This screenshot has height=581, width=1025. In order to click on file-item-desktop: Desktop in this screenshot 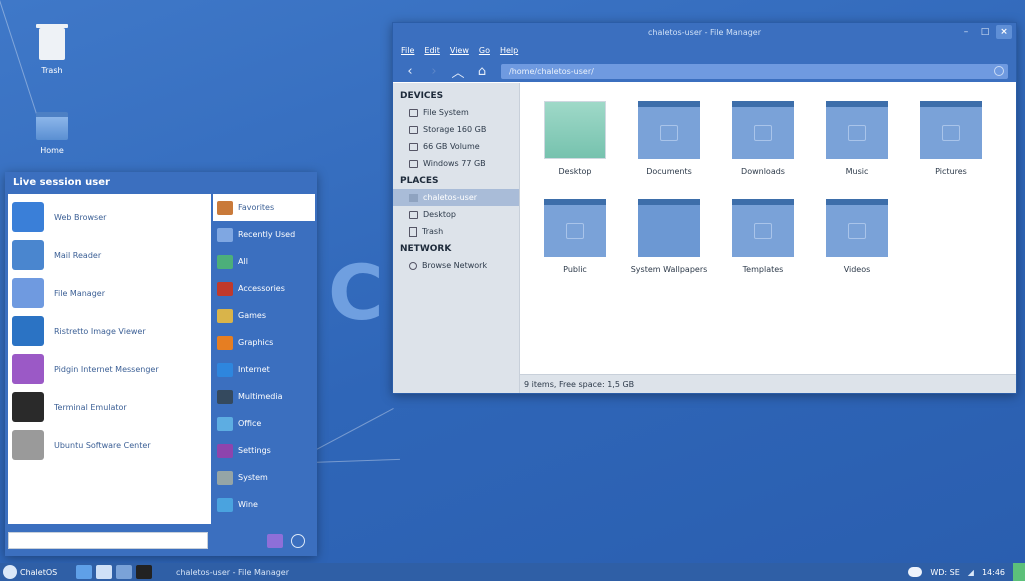, I will do `click(575, 146)`.